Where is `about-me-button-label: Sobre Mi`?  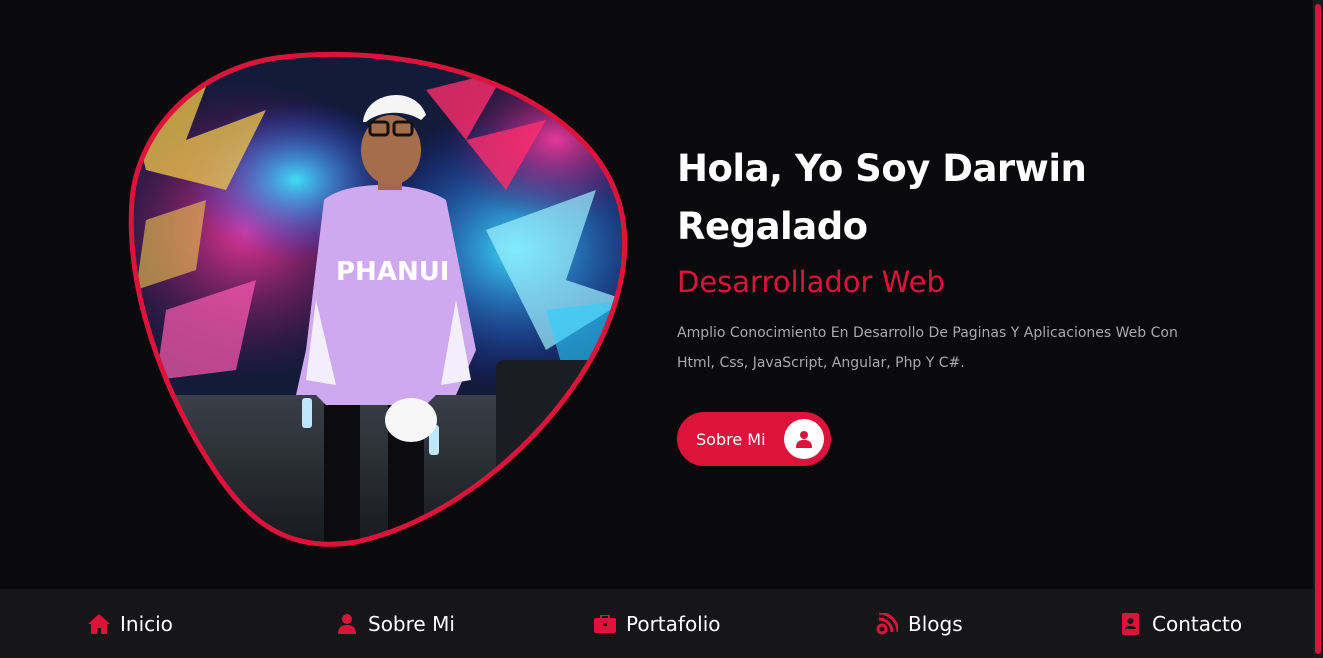 about-me-button-label: Sobre Mi is located at coordinates (731, 439).